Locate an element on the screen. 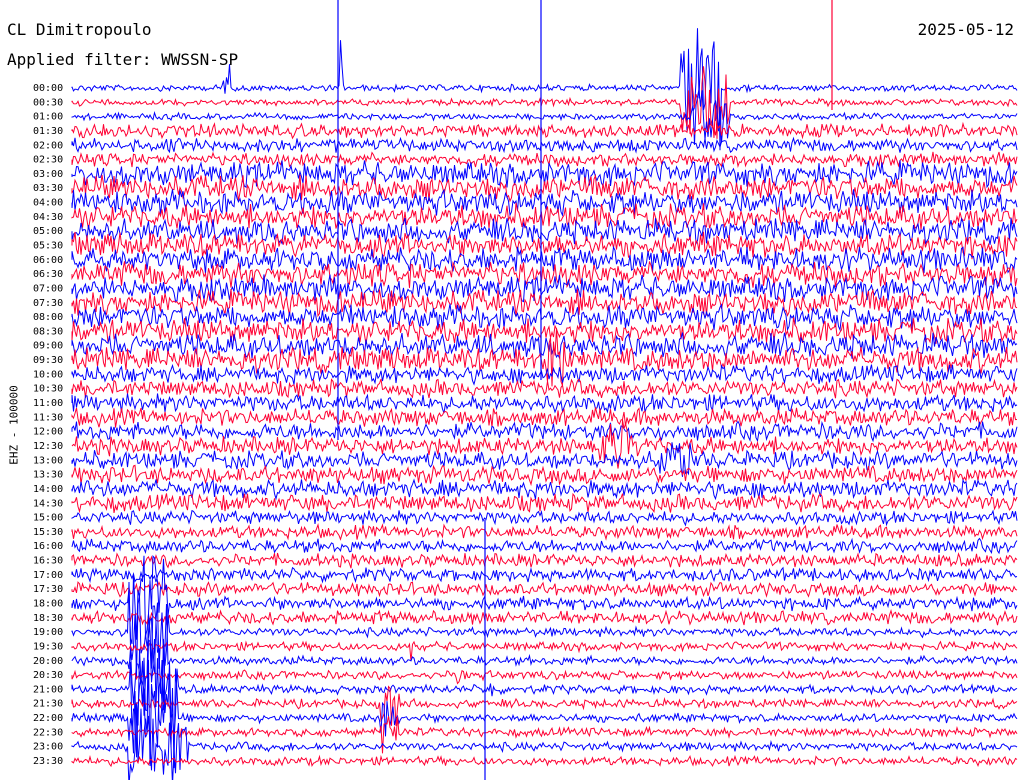  row-time-label: 21:00 is located at coordinates (48, 689).